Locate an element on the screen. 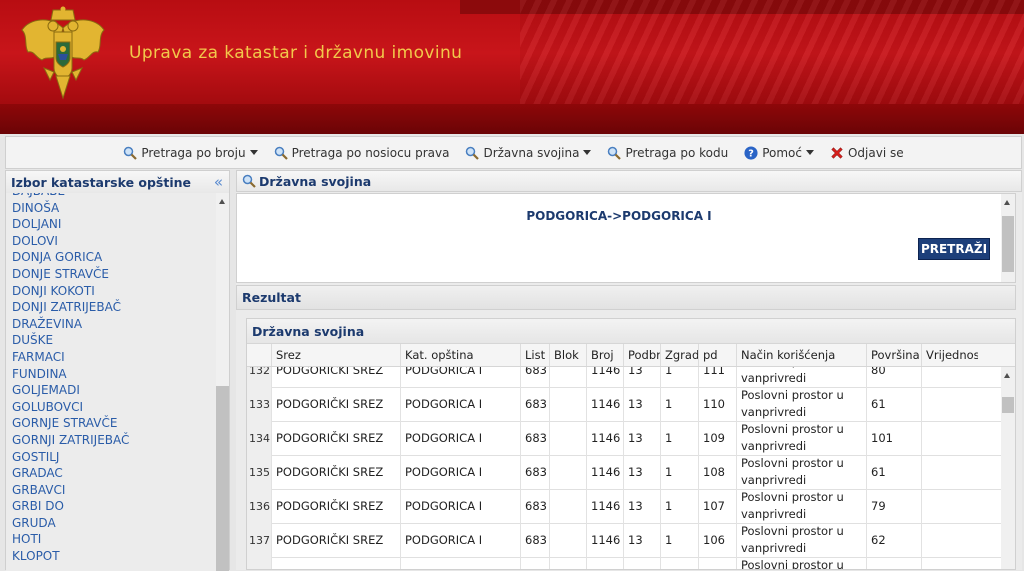 The height and width of the screenshot is (571, 1024). column-header: List is located at coordinates (534, 355).